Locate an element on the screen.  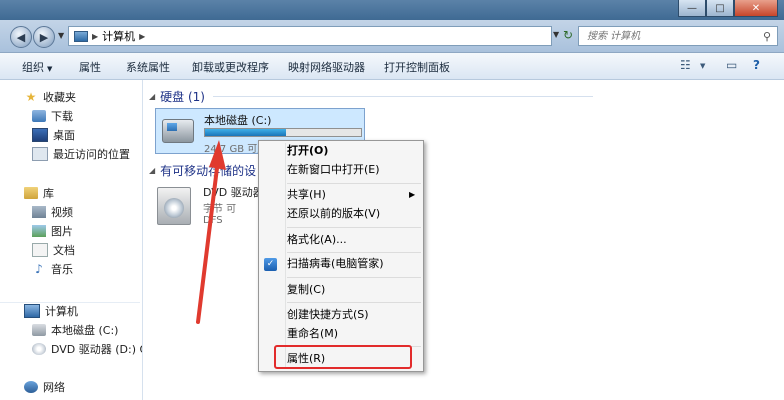
group-header-hard-disks: ◢ 硬盘 (1) is located at coordinates (371, 96).